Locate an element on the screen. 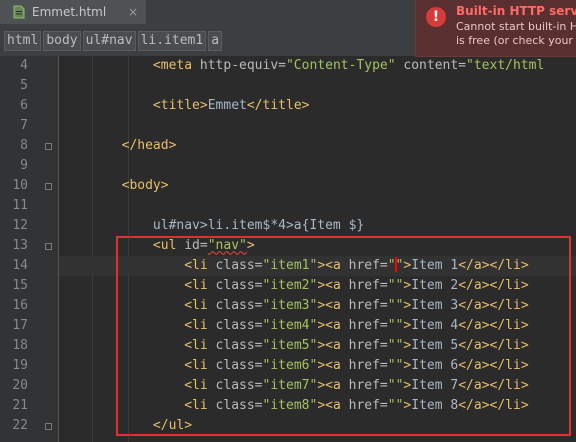 The width and height of the screenshot is (576, 442). line-number: 7 is located at coordinates (24, 125).